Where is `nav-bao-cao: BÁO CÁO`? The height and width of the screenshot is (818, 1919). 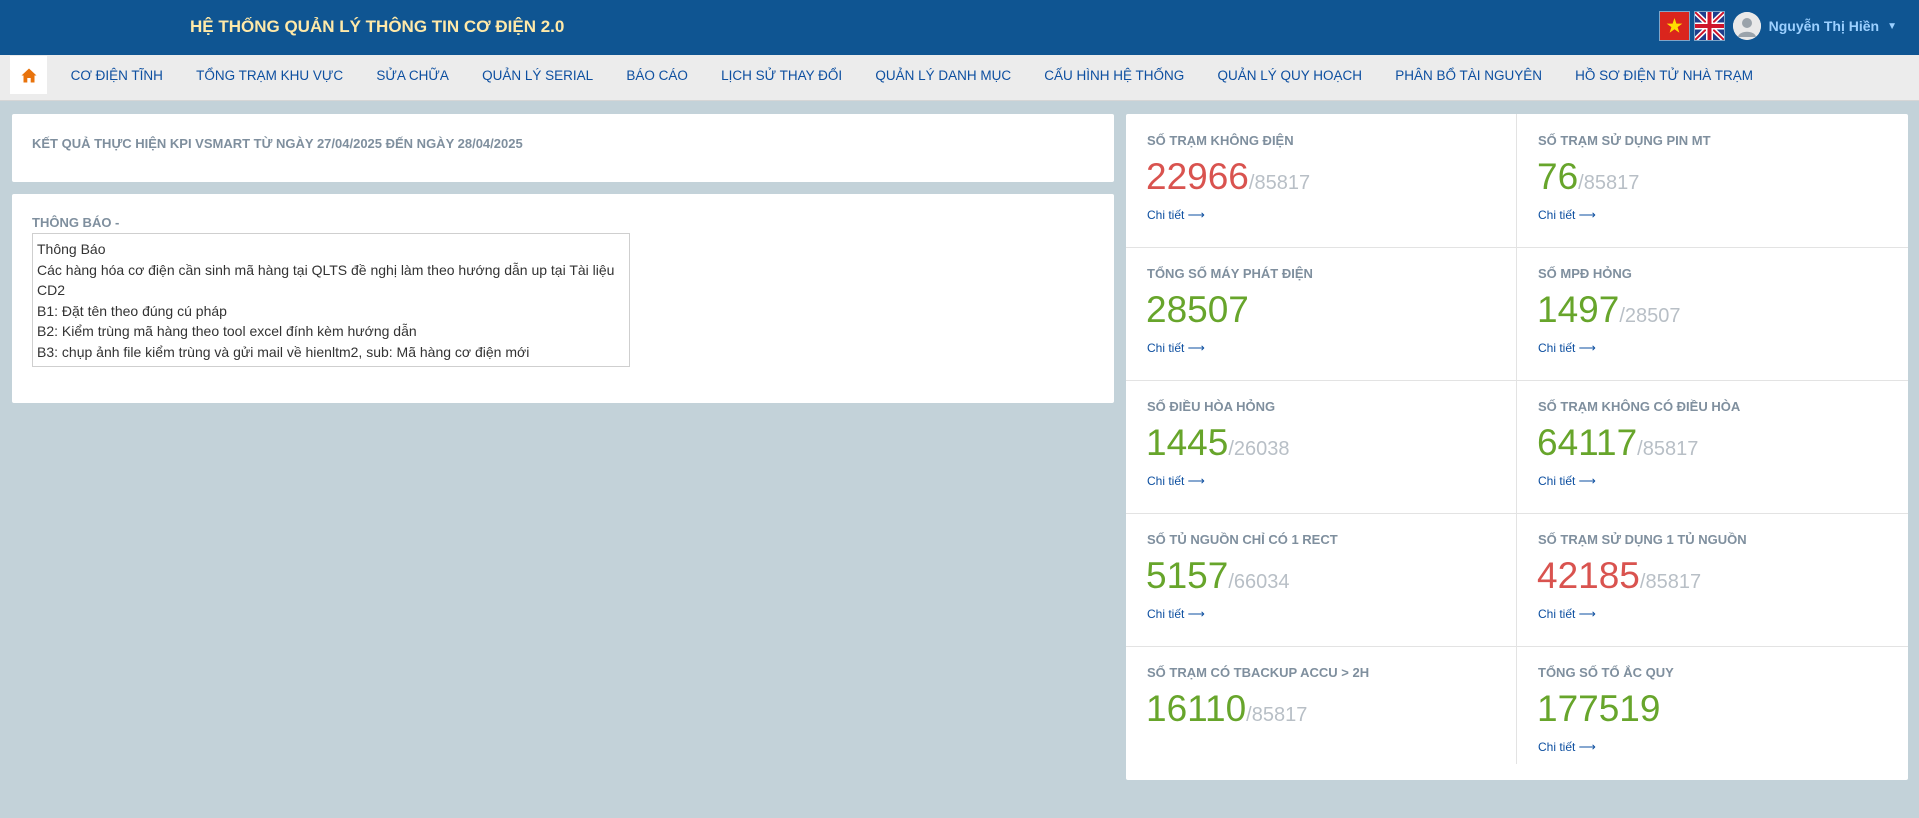
nav-bao-cao: BÁO CÁO is located at coordinates (657, 75).